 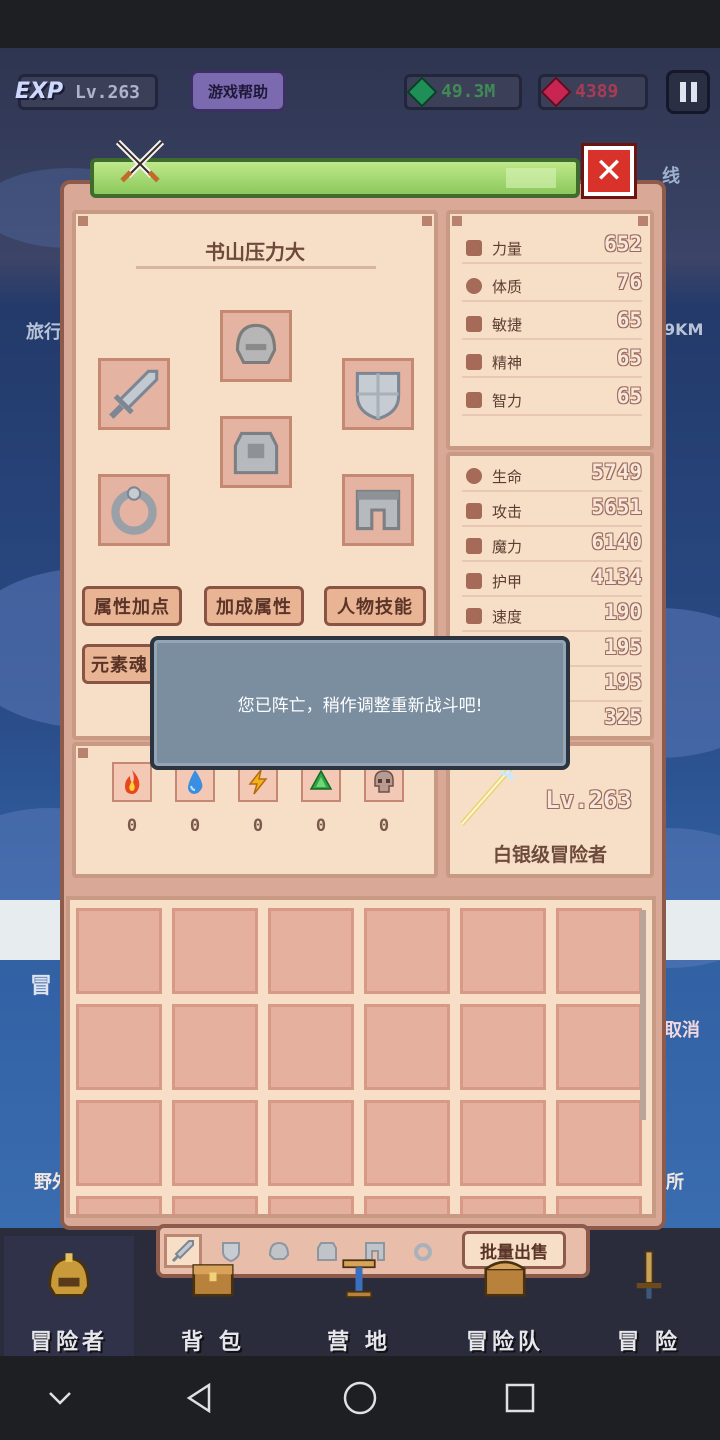 I want to click on red-gem-icon, so click(x=556, y=92).